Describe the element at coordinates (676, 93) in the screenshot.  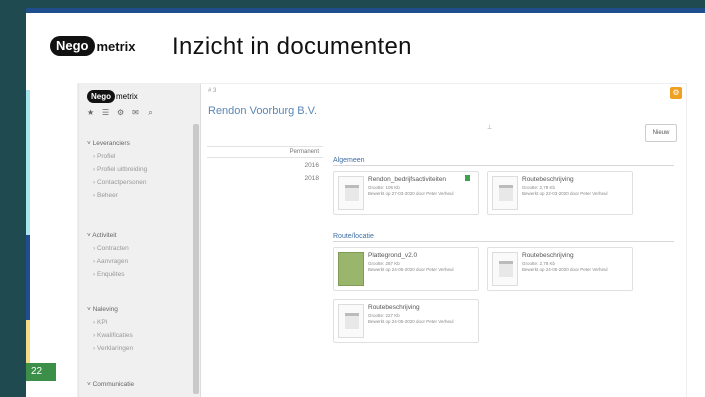
I see `gear-icon: ⚙` at that location.